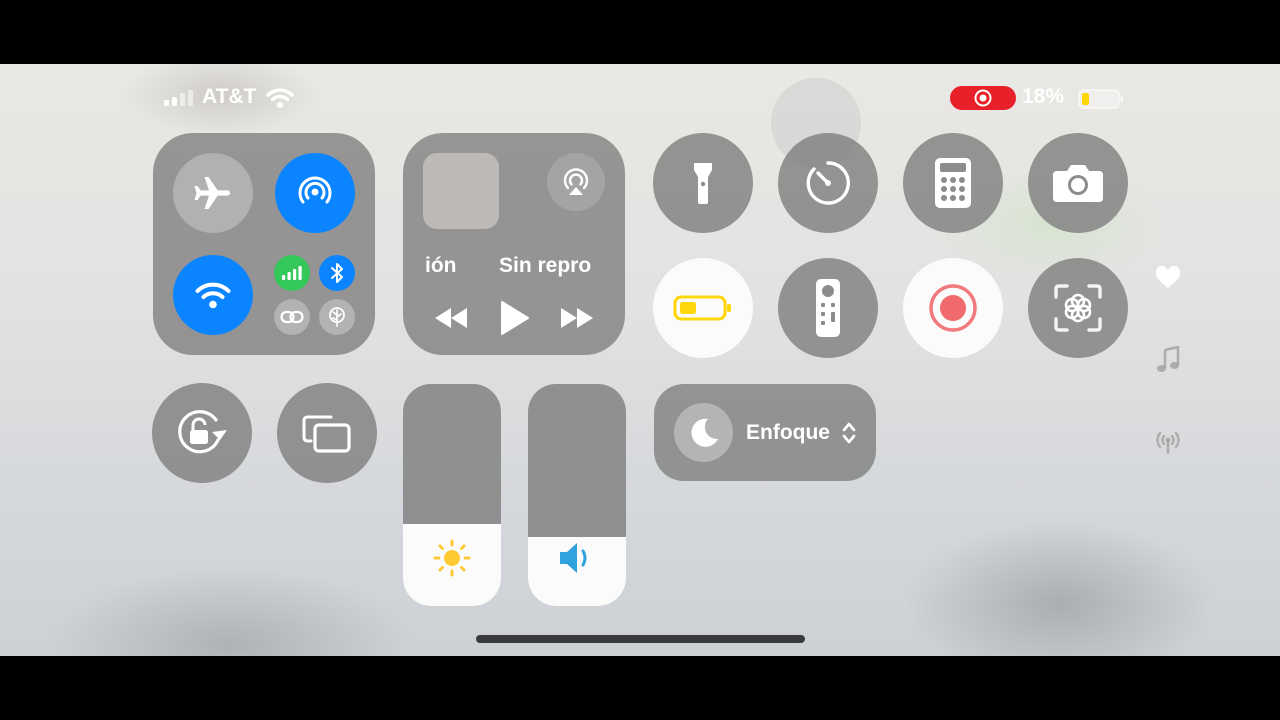  I want to click on cellular-data-button, so click(292, 273).